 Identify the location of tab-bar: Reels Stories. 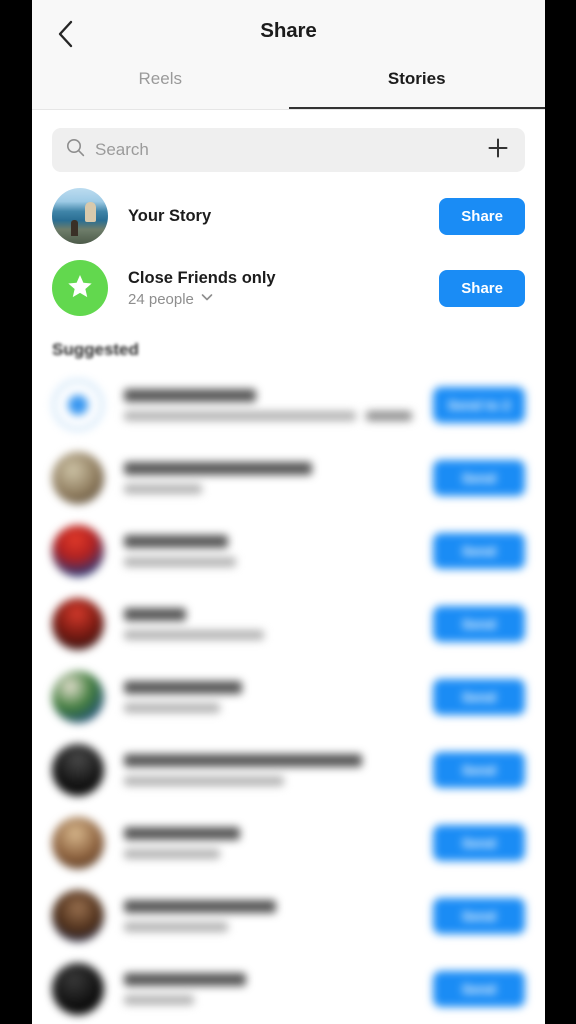
(288, 87).